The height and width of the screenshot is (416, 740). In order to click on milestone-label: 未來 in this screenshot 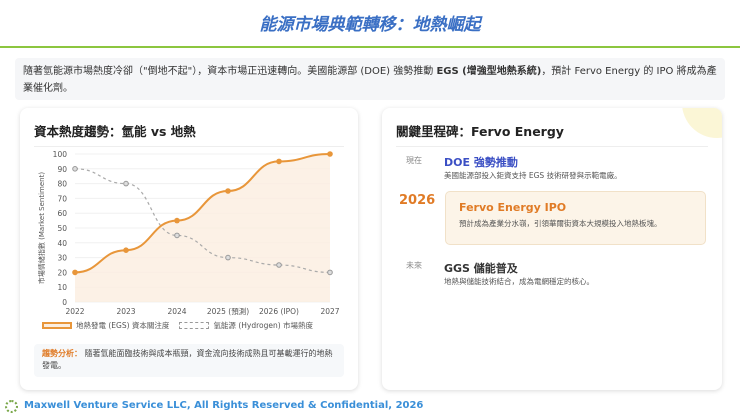, I will do `click(414, 265)`.